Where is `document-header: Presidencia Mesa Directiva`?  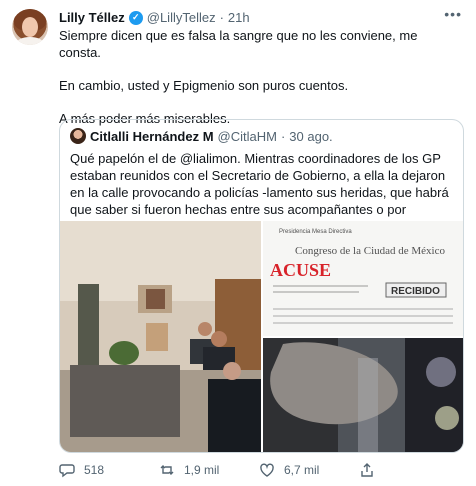
document-header: Presidencia Mesa Directiva is located at coordinates (315, 232).